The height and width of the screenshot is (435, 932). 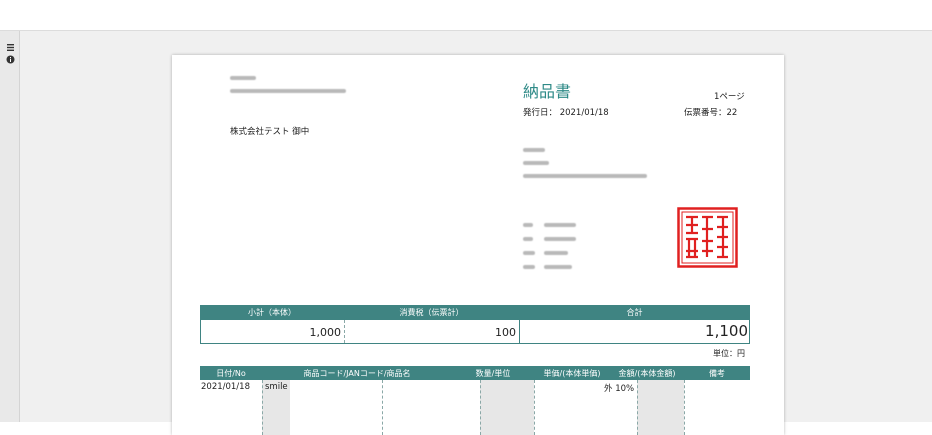 I want to click on top-toolbar, so click(x=466, y=15).